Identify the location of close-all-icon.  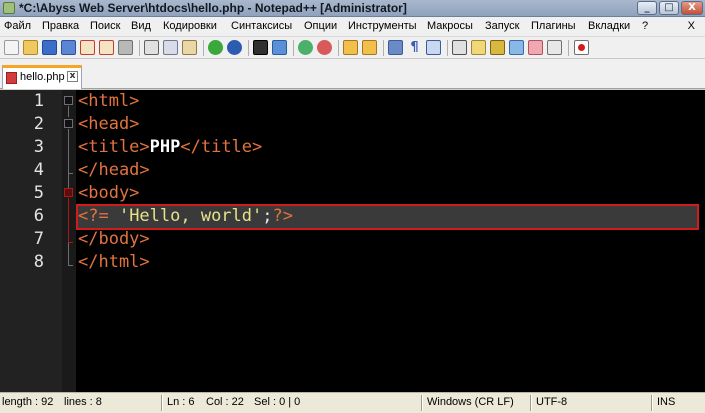
(106, 47).